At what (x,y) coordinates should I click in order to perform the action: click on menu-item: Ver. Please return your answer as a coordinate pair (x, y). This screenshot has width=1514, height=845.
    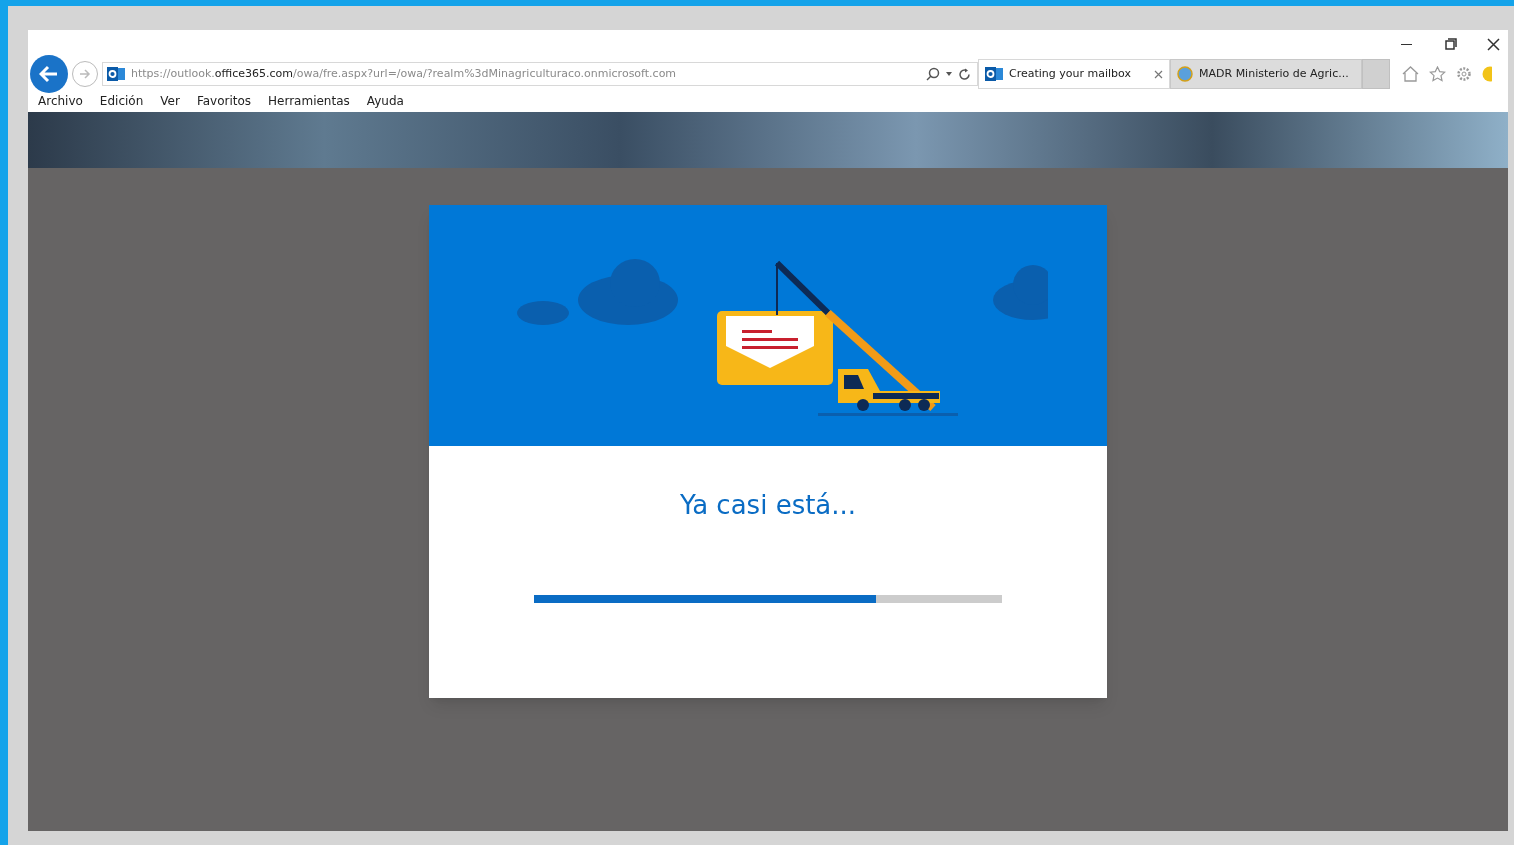
    Looking at the image, I should click on (170, 101).